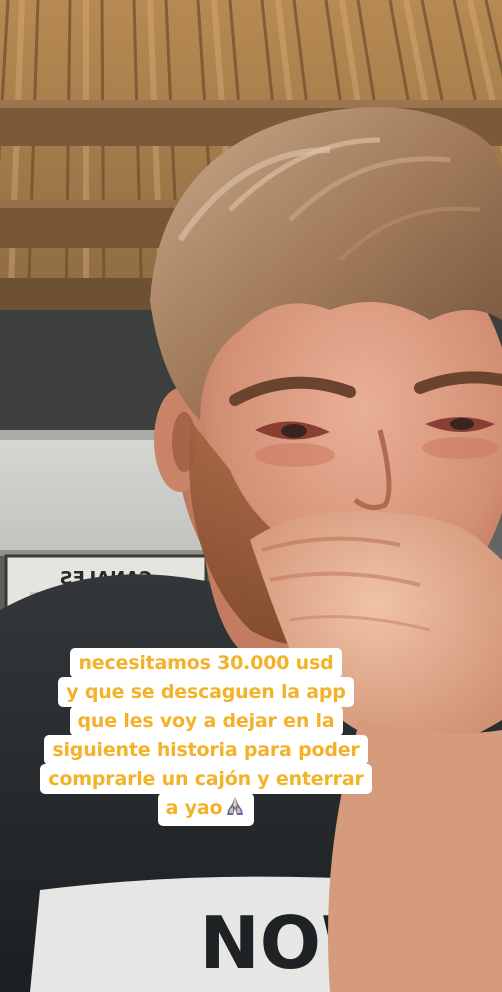 Image resolution: width=502 pixels, height=992 pixels. Describe the element at coordinates (206, 663) in the screenshot. I see `caption-line: necesitamos 30.000 usd` at that location.